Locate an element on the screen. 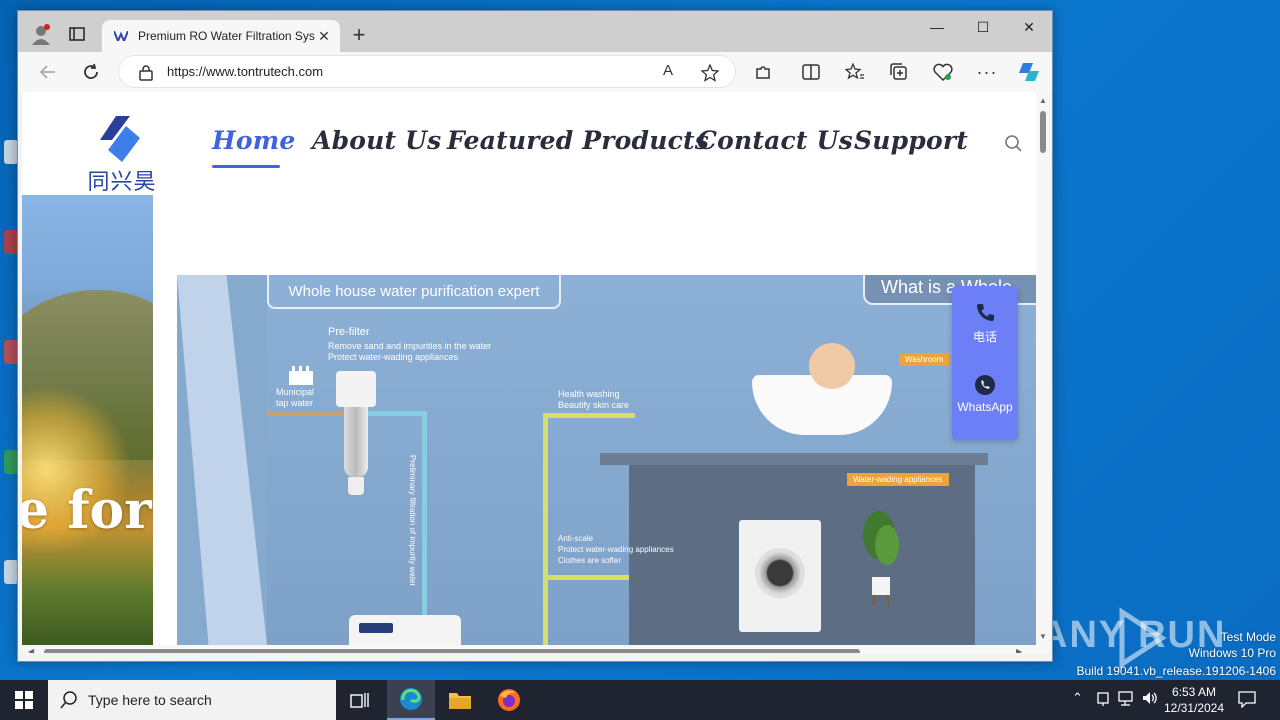  edge-taskbar-button is located at coordinates (411, 700).